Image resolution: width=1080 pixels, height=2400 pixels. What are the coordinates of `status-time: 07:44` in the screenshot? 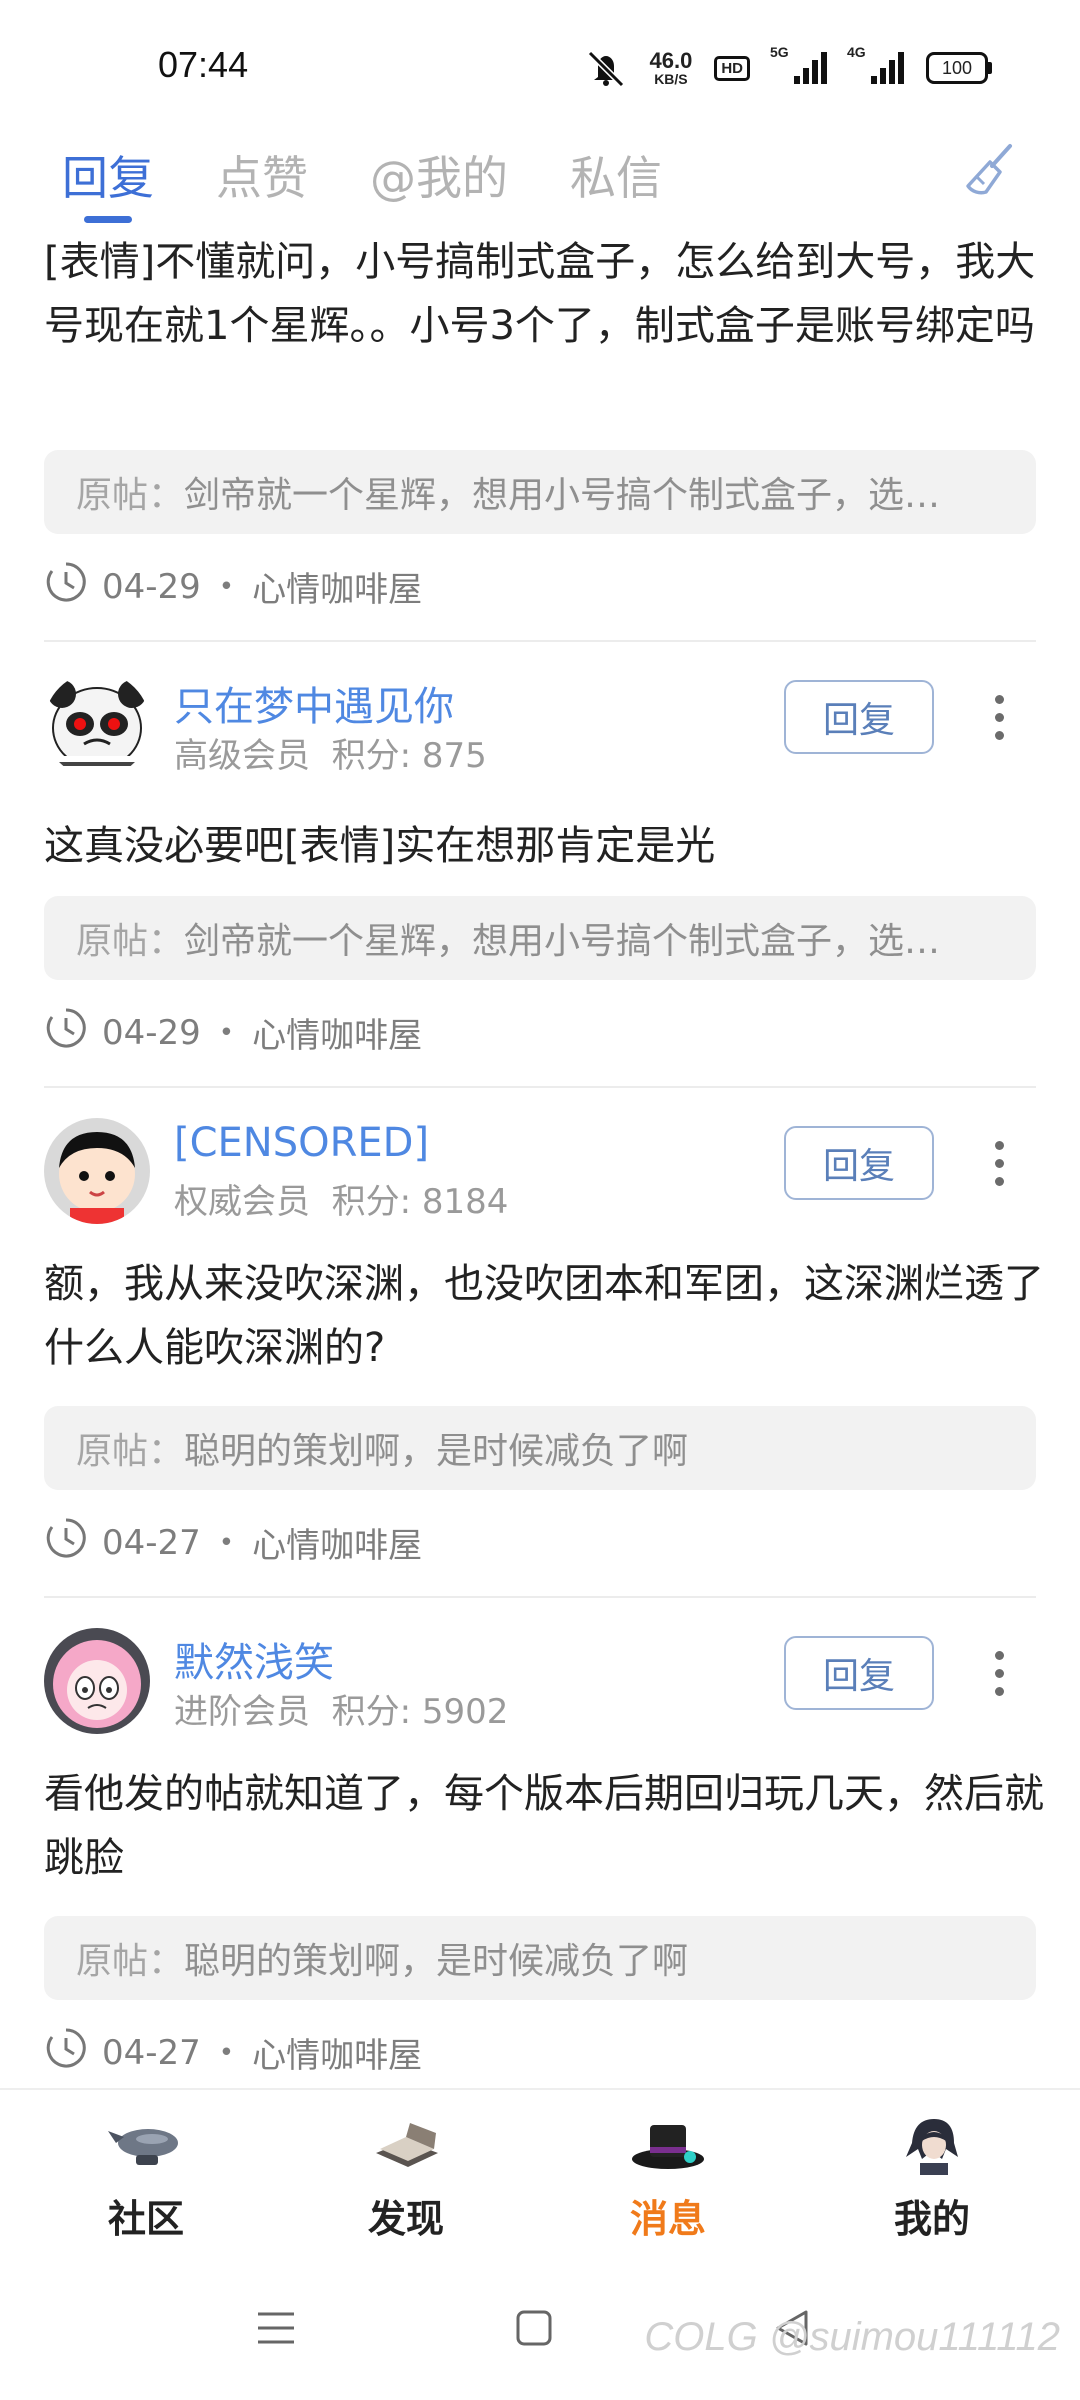 It's located at (203, 64).